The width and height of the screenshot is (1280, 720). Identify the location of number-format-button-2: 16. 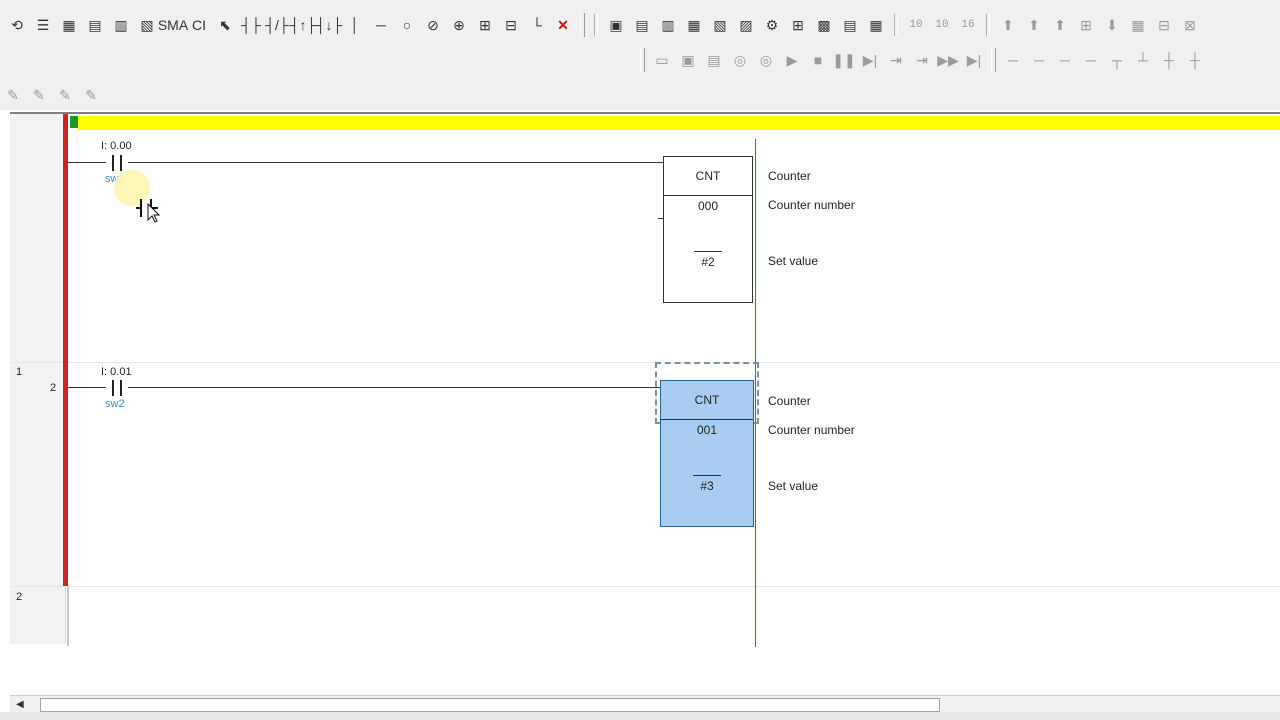
(968, 25).